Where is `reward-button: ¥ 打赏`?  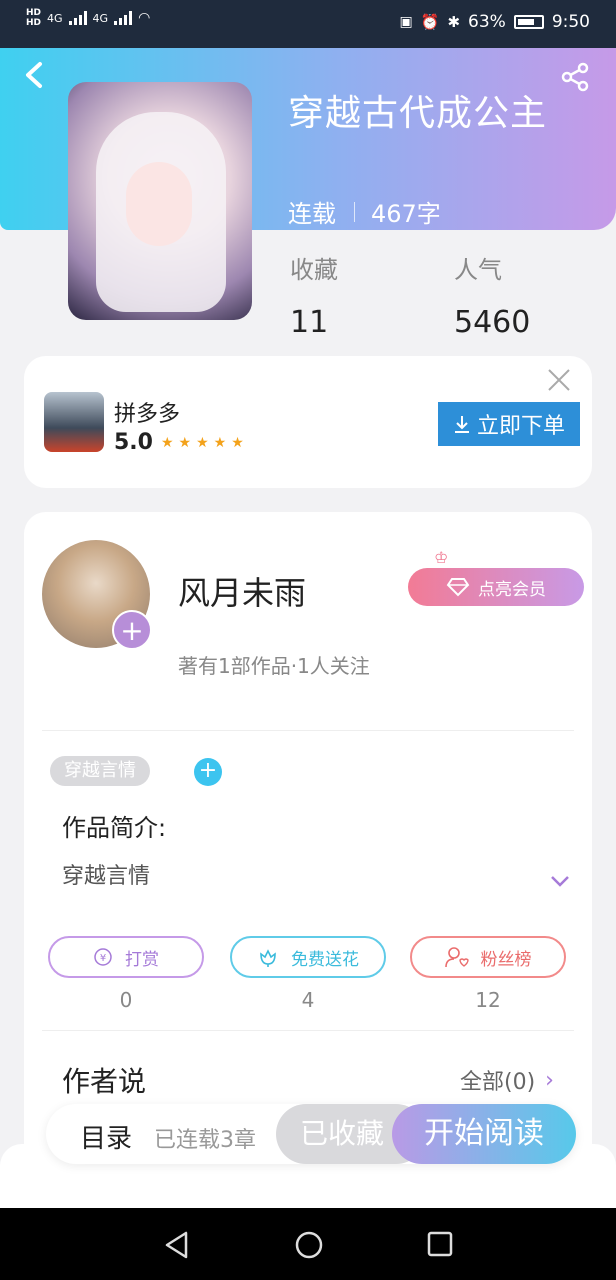
reward-button: ¥ 打赏 is located at coordinates (126, 957).